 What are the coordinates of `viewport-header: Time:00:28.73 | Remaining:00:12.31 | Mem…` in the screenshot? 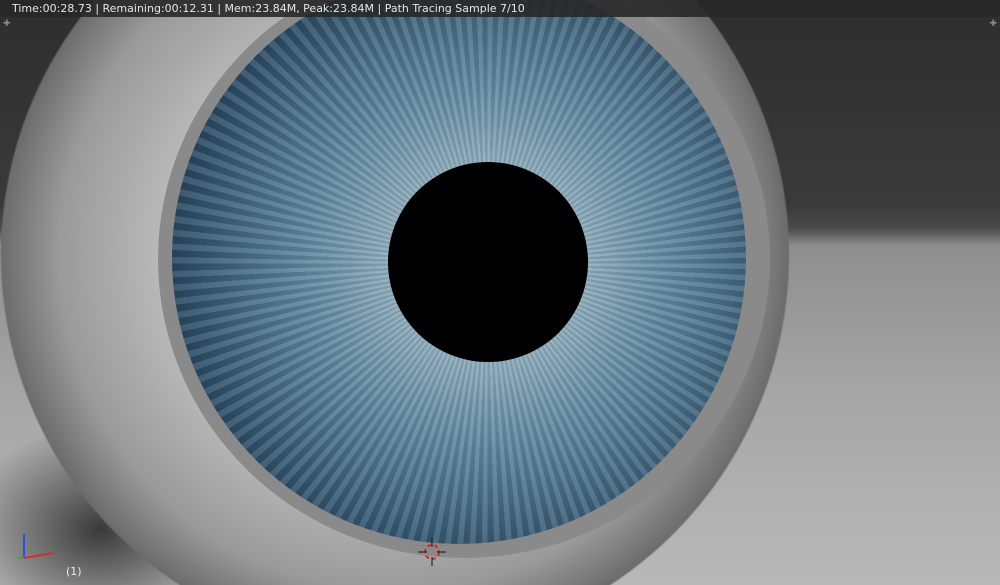 It's located at (500, 8).